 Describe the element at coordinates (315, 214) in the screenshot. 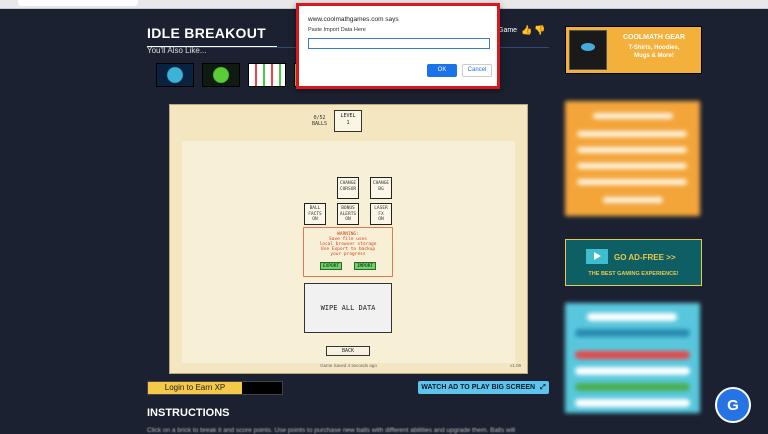

I see `ball-facts-toggle: BALL FACTS ON` at that location.